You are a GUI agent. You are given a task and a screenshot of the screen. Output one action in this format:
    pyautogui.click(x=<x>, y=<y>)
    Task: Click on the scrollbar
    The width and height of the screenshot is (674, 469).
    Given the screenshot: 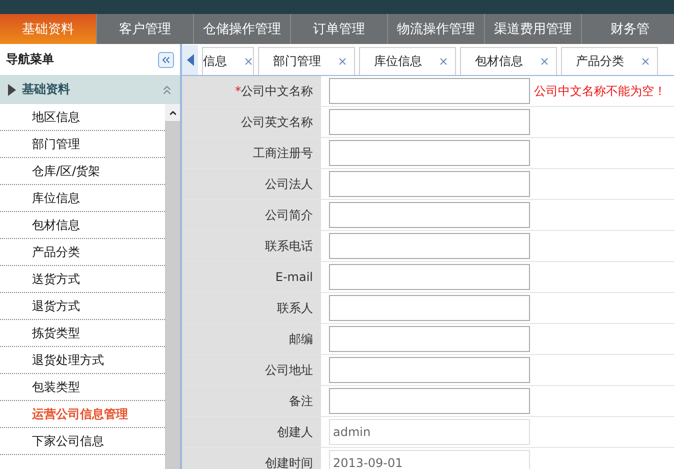 What is the action you would take?
    pyautogui.click(x=172, y=286)
    